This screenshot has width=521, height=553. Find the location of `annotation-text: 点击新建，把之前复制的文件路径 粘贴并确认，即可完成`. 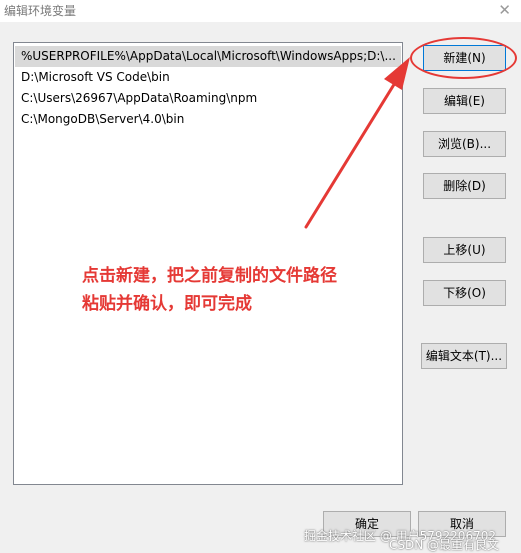

annotation-text: 点击新建，把之前复制的文件路径 粘贴并确认，即可完成 is located at coordinates (209, 290).